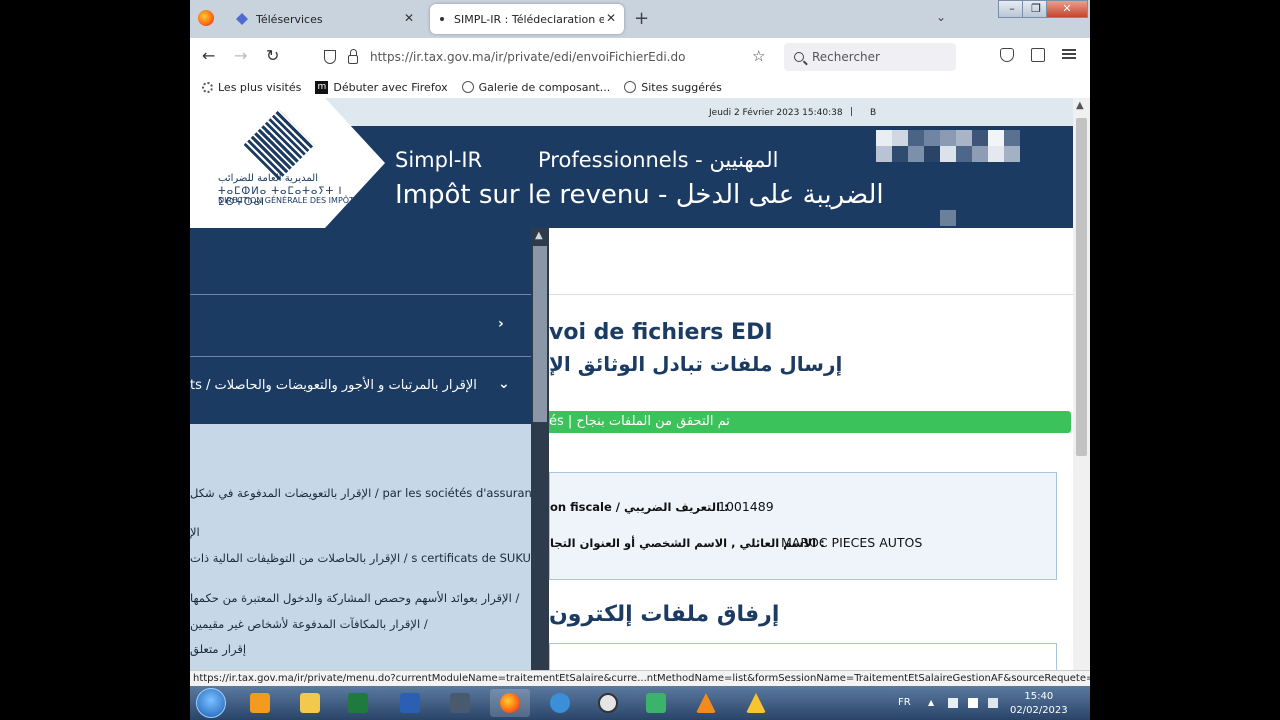 This screenshot has height=720, width=1280. I want to click on extensions-icon, so click(1038, 55).